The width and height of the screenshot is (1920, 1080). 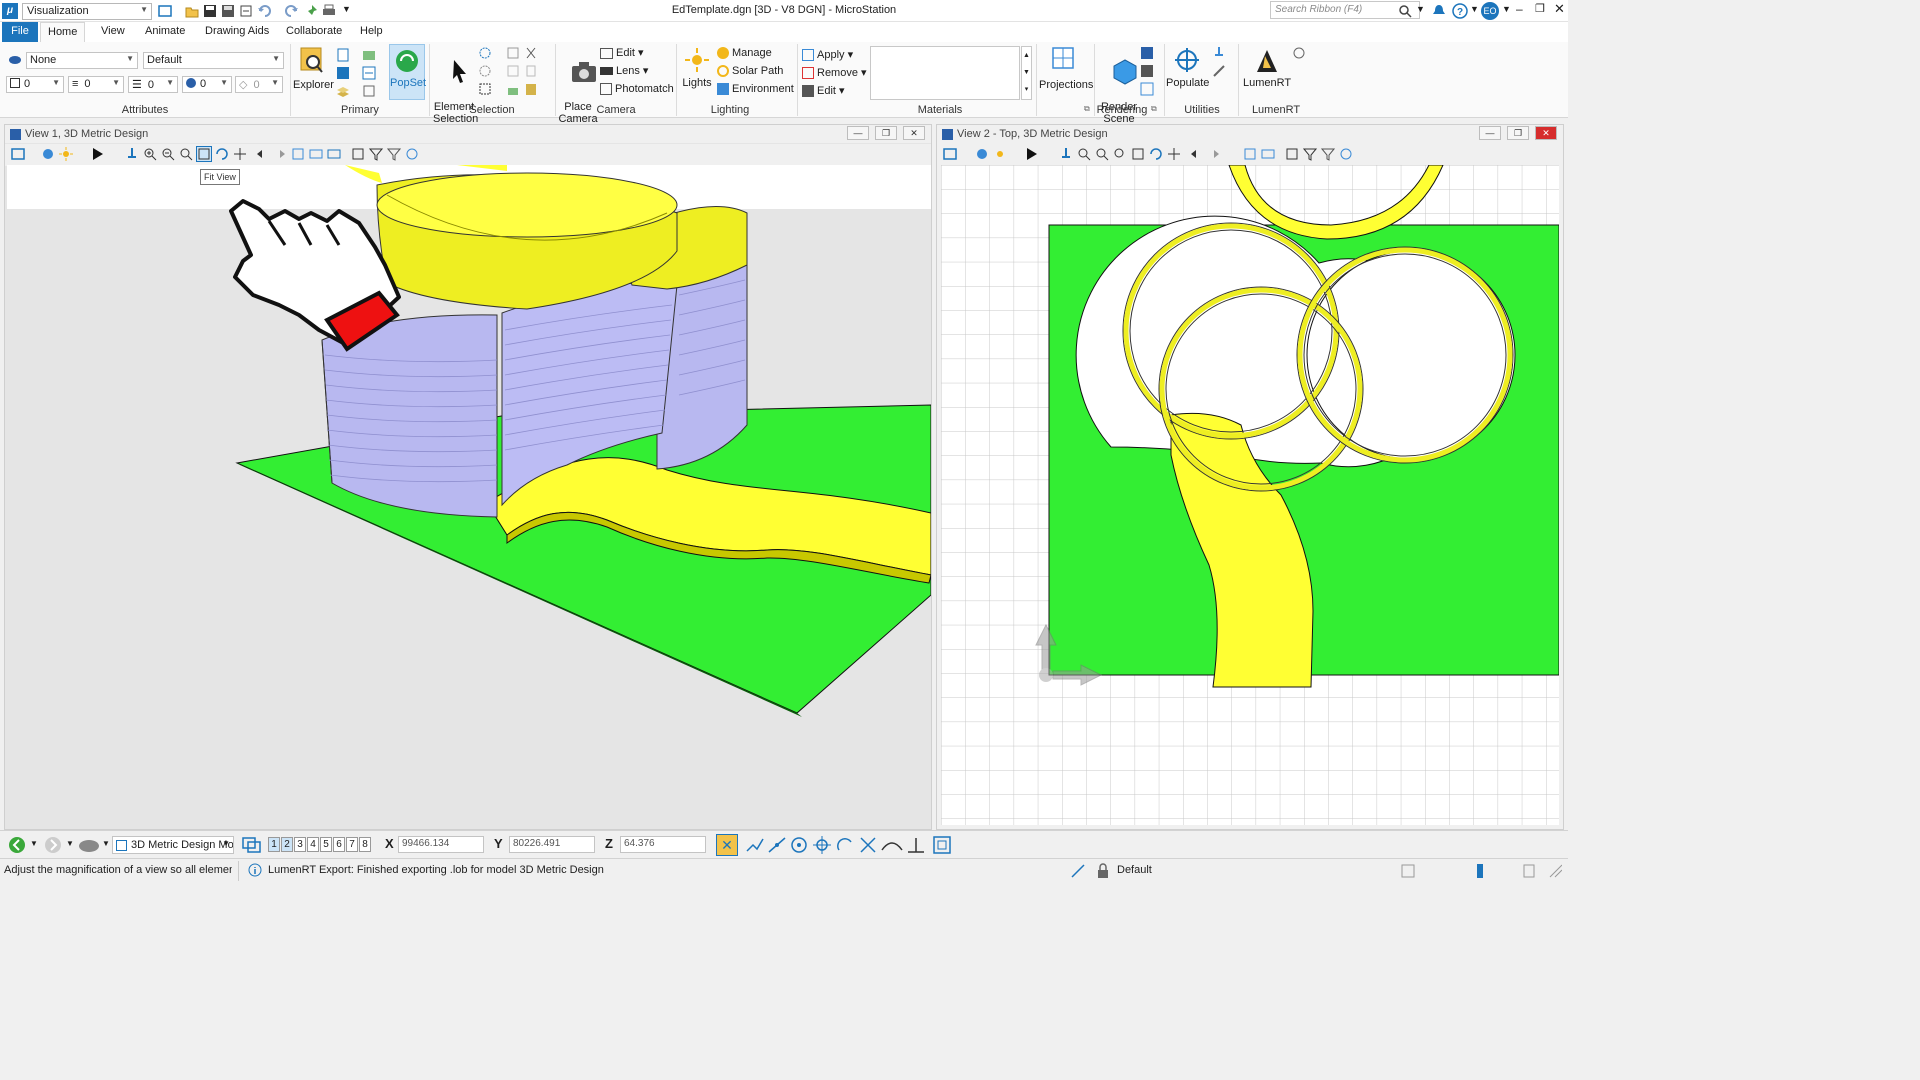 What do you see at coordinates (96, 84) in the screenshot?
I see `linestyle-dropdown: ≡ 0 ▼` at bounding box center [96, 84].